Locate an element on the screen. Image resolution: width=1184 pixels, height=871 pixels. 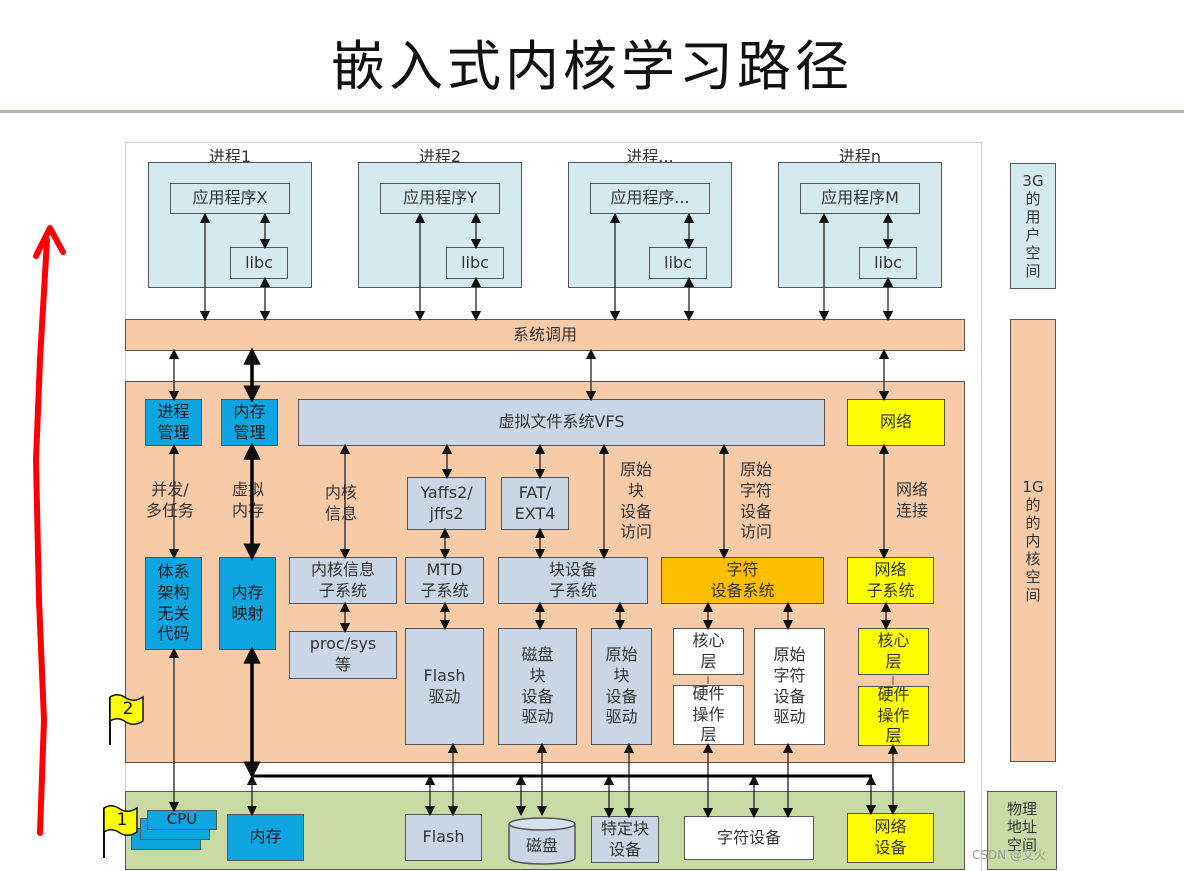
raw-char-access-label: 原始 字符 设备 访问 is located at coordinates (755, 501).